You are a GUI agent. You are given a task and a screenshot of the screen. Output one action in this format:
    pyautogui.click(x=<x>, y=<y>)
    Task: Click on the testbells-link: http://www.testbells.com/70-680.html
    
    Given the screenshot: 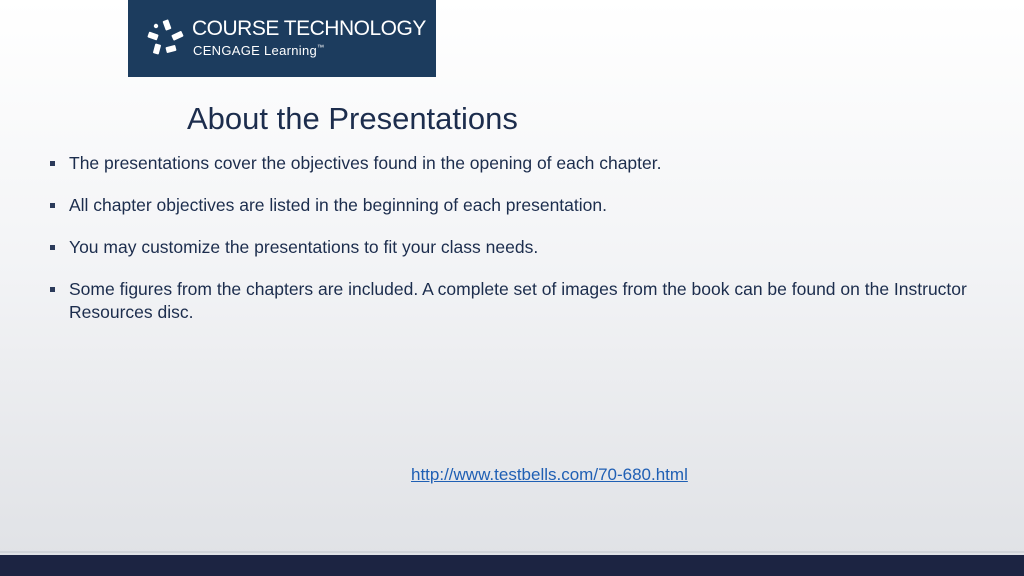 What is the action you would take?
    pyautogui.click(x=549, y=475)
    